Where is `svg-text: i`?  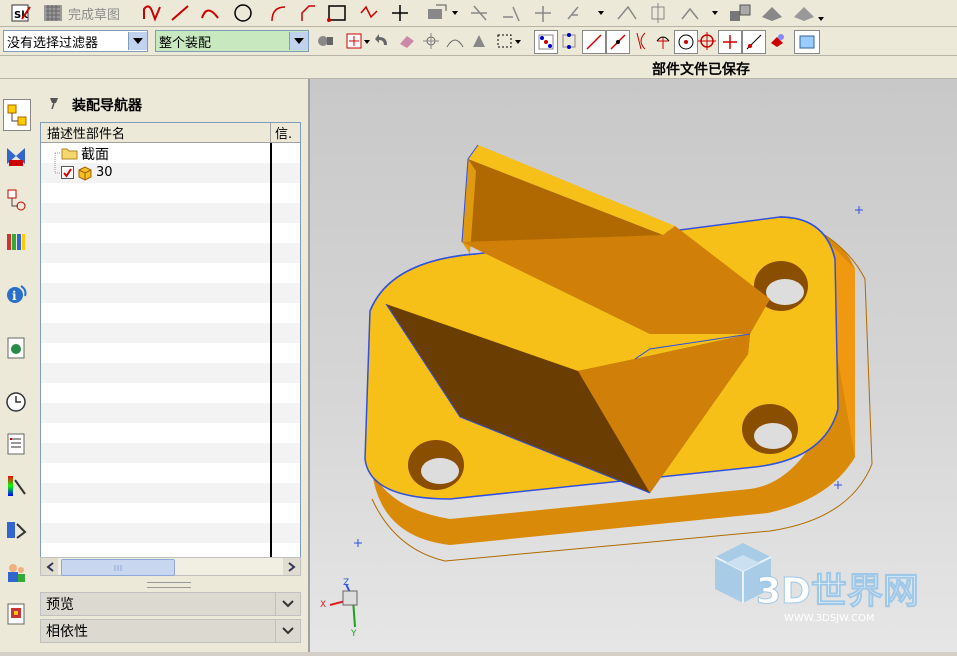 svg-text: i is located at coordinates (14, 296).